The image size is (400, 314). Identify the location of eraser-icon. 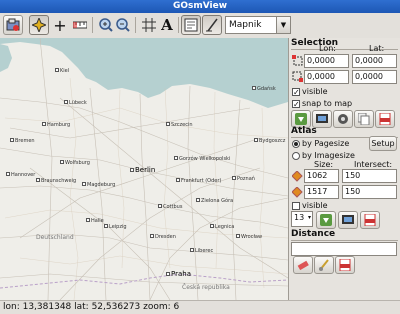
(303, 265).